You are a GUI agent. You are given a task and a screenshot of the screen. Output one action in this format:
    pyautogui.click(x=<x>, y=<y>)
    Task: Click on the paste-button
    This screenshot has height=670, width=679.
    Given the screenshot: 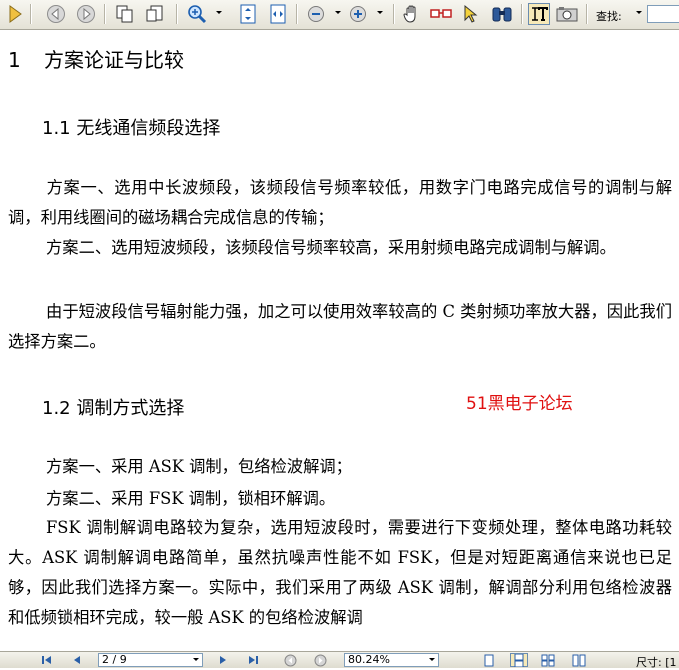 What is the action you would take?
    pyautogui.click(x=155, y=14)
    